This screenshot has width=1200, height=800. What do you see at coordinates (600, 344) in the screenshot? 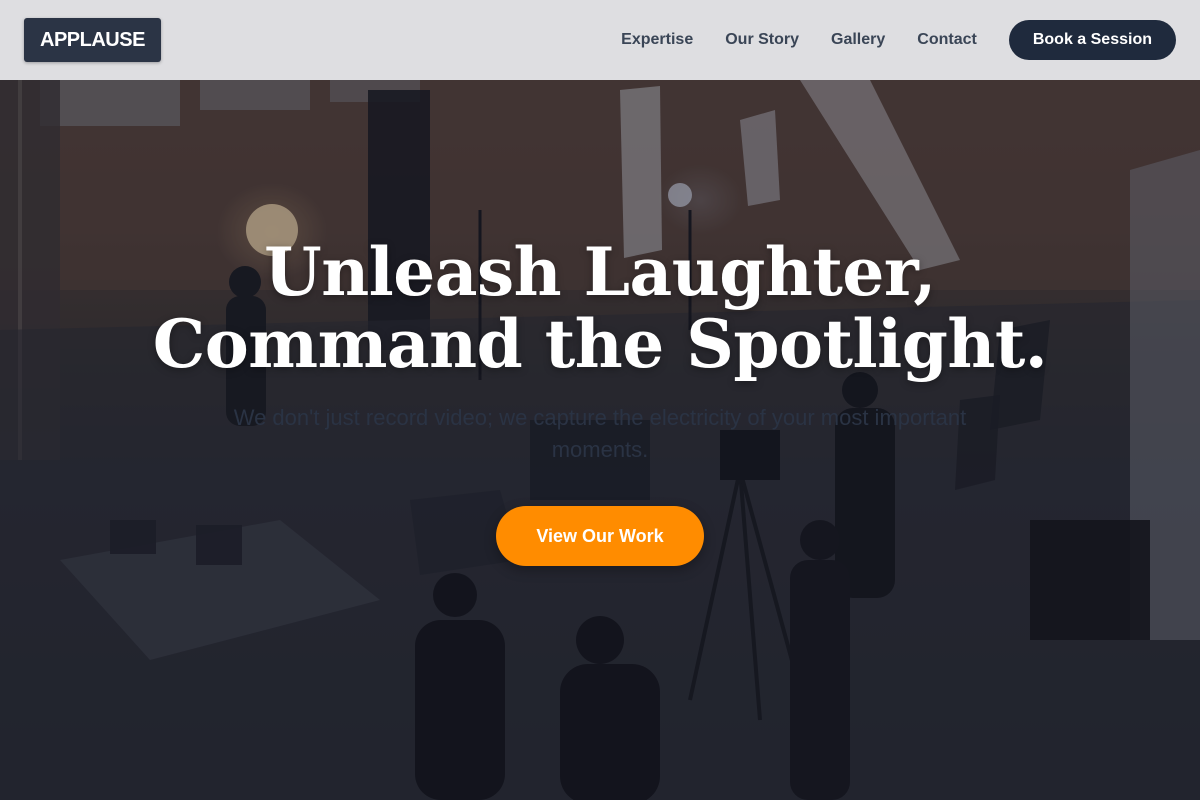
I see `hero-headline-line-2: Command the Spotlight.` at bounding box center [600, 344].